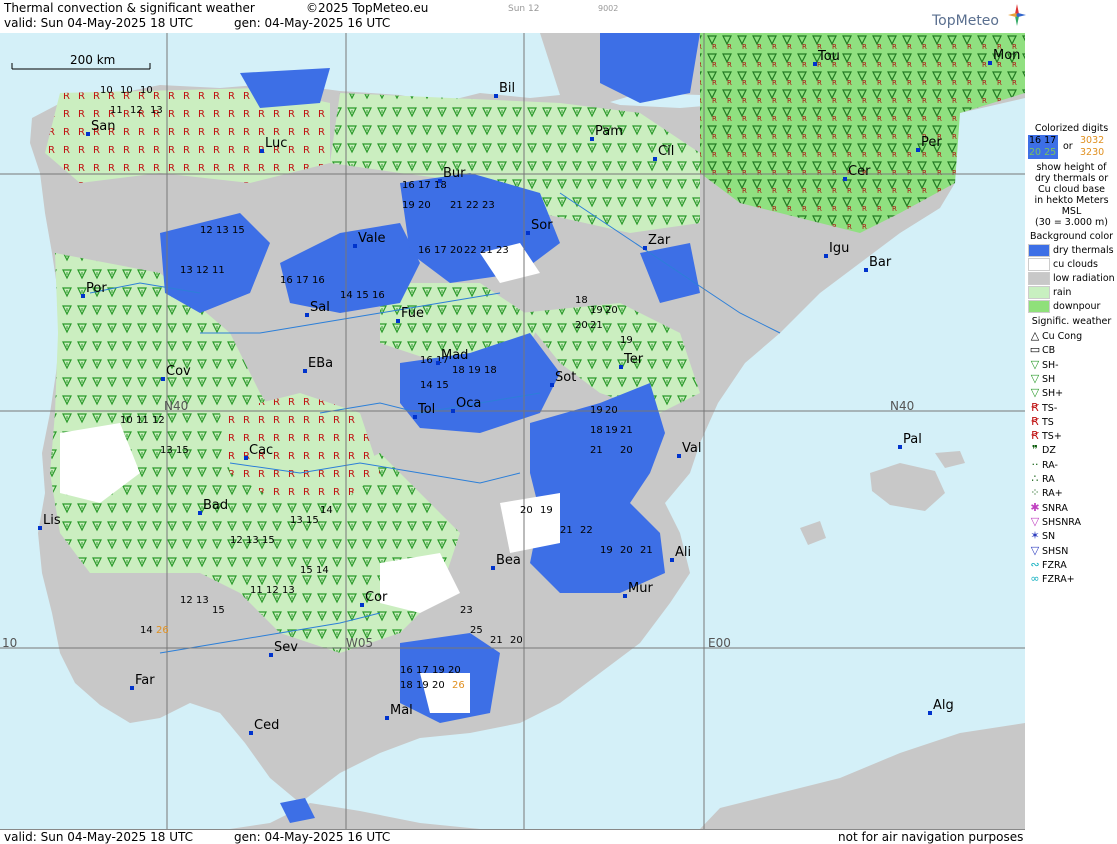  What do you see at coordinates (978, 17) in the screenshot?
I see `topmeteo-logo: TopMeteo` at bounding box center [978, 17].